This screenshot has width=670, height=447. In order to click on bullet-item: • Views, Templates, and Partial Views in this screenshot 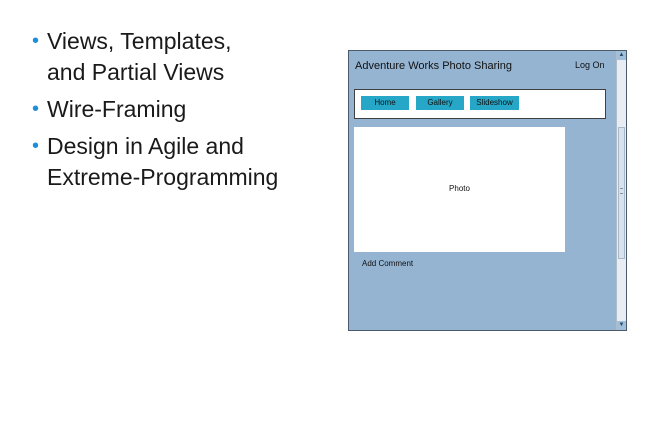, I will do `click(155, 57)`.